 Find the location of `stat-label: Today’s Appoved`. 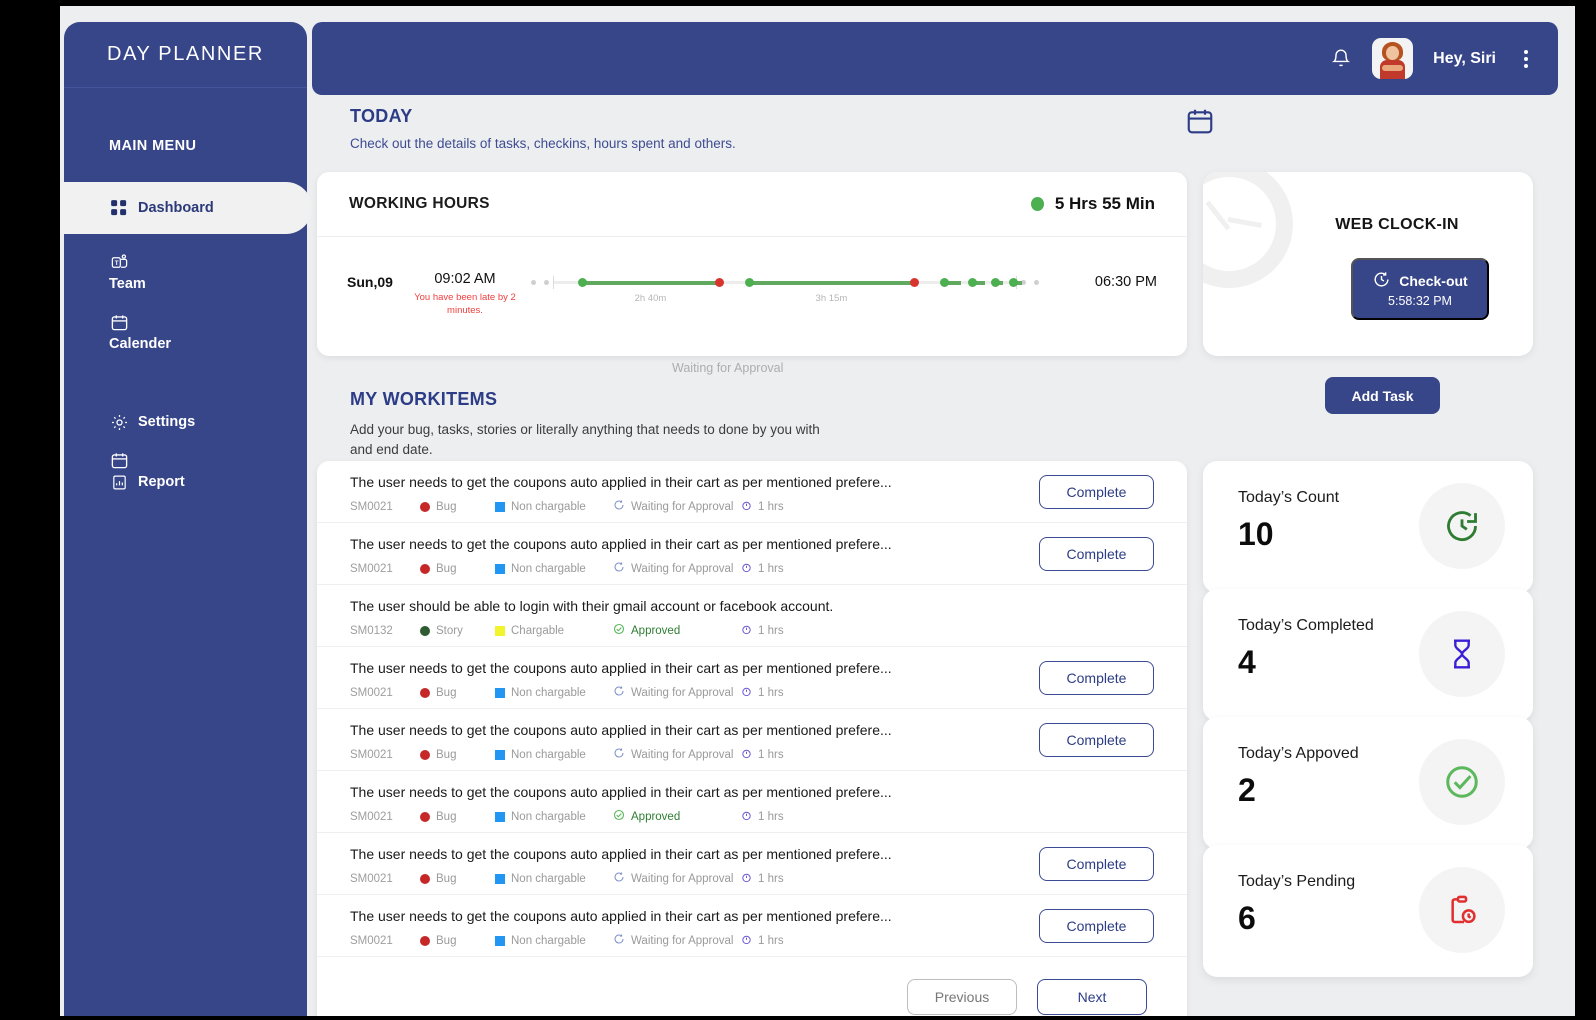

stat-label: Today’s Appoved is located at coordinates (1298, 753).